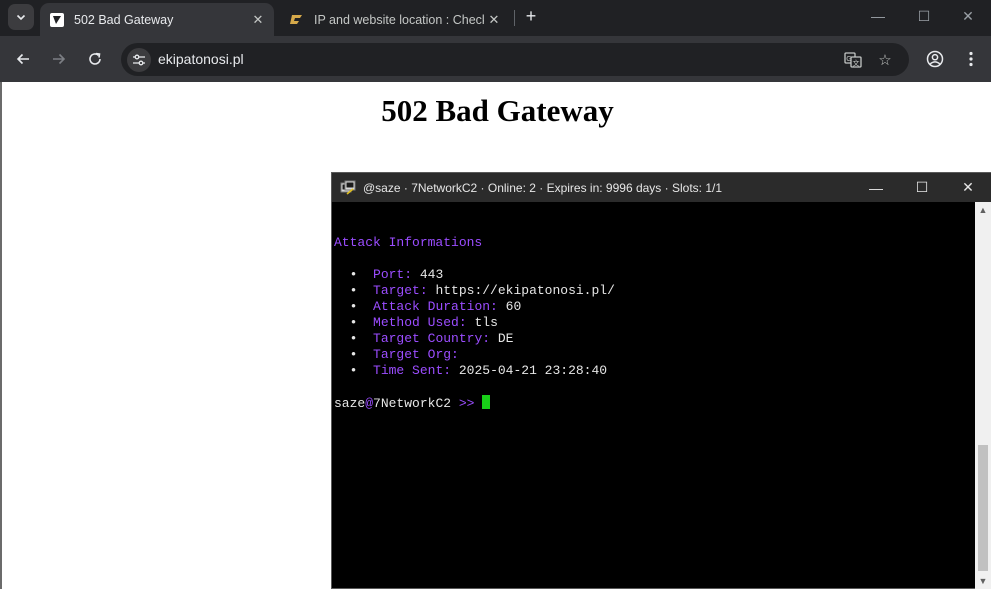  I want to click on tab-ip-location: IP and website location : Check ✕, so click(395, 19).